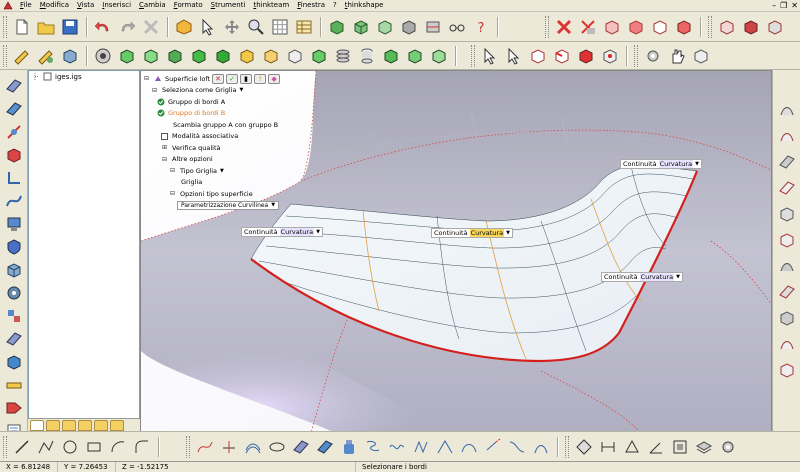 This screenshot has height=472, width=800. I want to click on dimension-icon, so click(608, 447).